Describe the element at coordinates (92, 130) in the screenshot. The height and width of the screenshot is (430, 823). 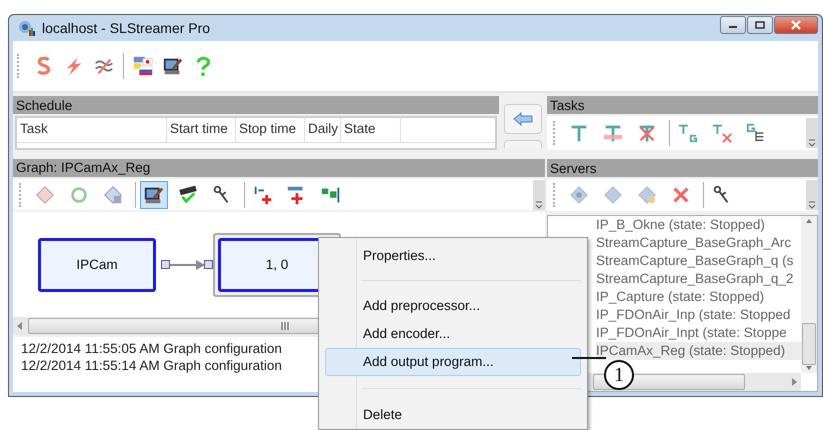
I see `column-header: Task` at that location.